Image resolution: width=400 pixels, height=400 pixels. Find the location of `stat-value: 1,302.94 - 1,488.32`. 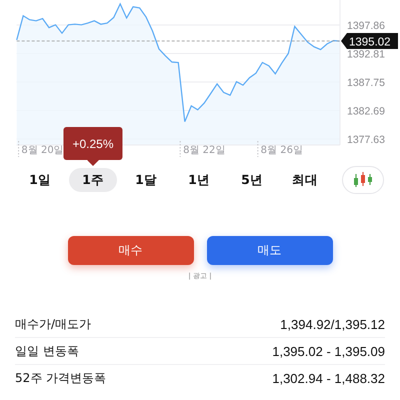

stat-value: 1,302.94 - 1,488.32 is located at coordinates (328, 378).